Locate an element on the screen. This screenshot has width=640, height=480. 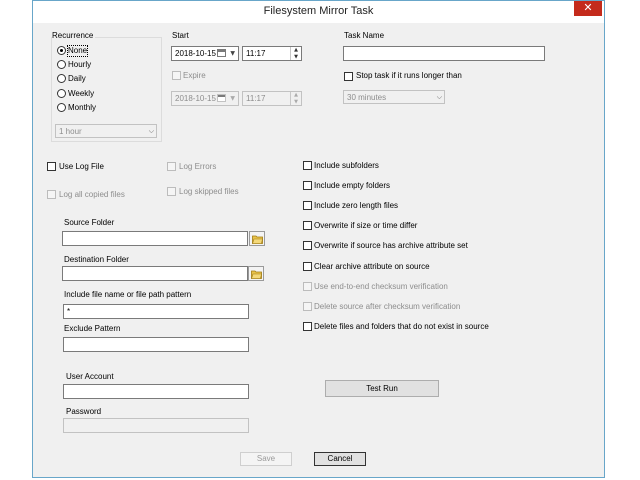
expire-label: Expire is located at coordinates (194, 75).